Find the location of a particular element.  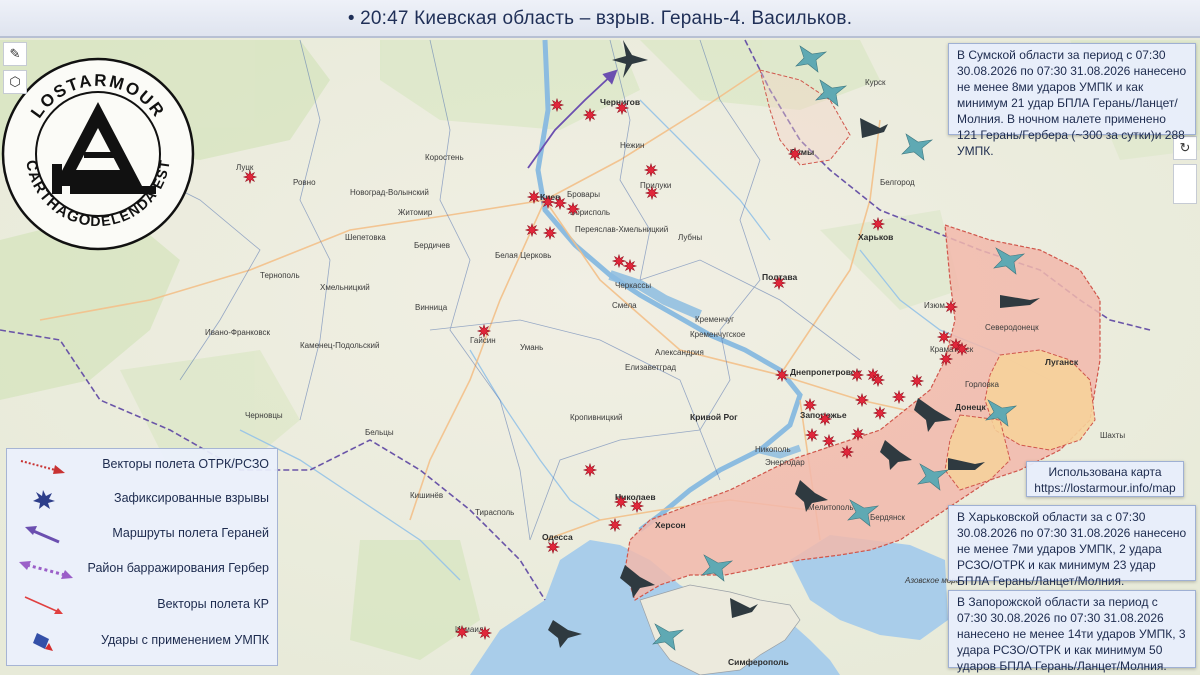

city-label: Бровары is located at coordinates (583, 194).